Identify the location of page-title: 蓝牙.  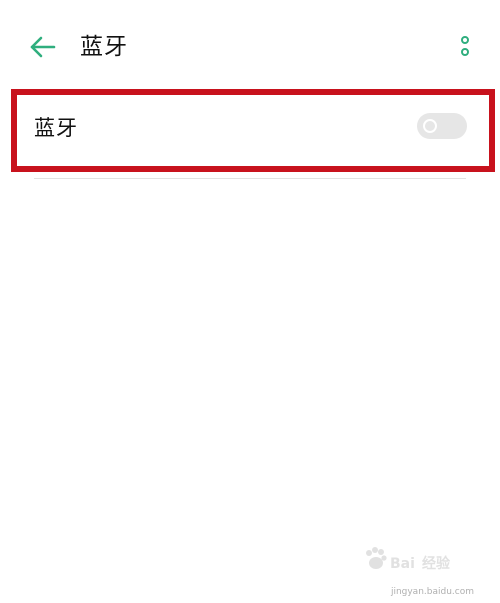
(104, 47).